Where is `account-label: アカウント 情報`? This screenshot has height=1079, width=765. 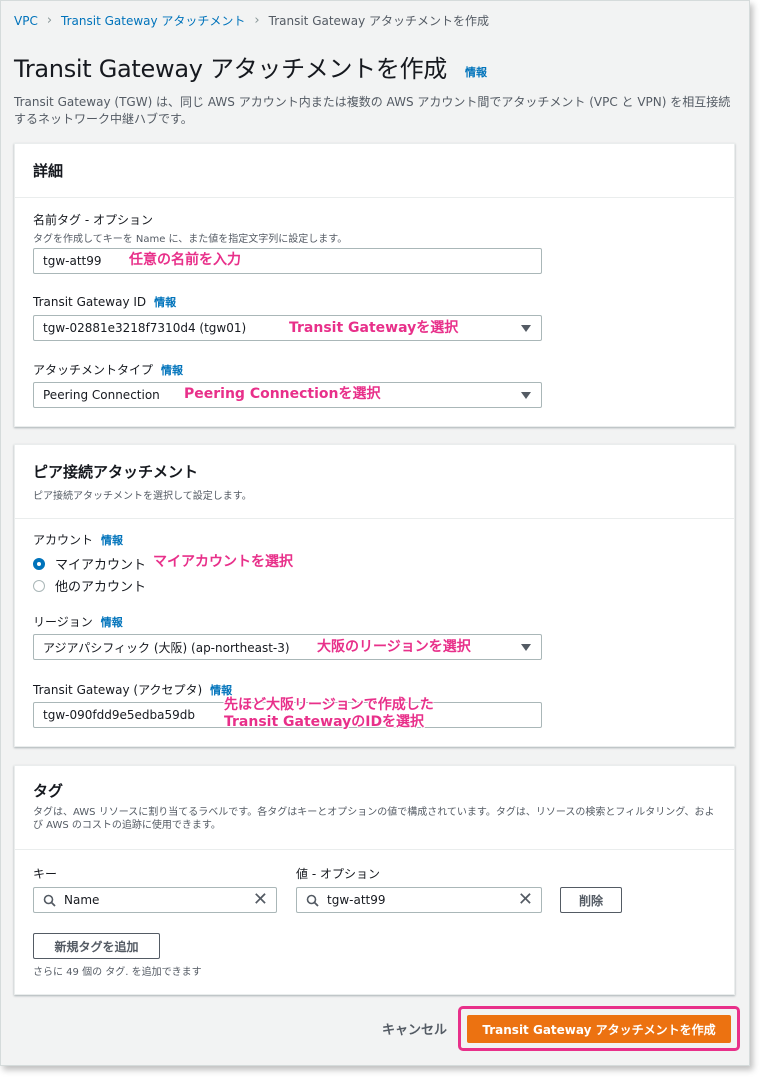 account-label: アカウント 情報 is located at coordinates (78, 539).